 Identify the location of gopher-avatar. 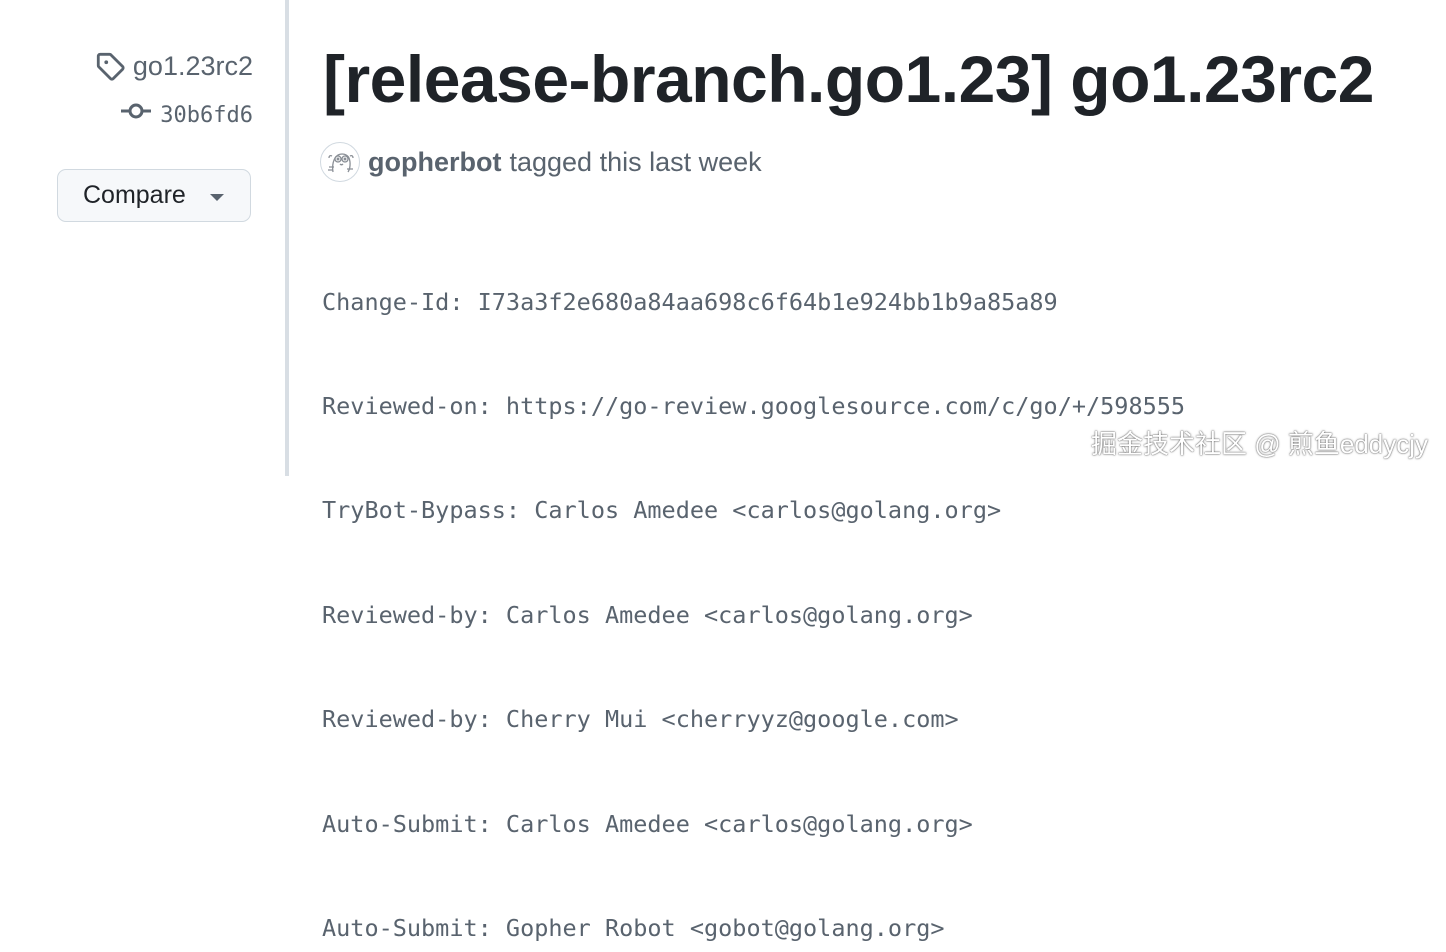
(340, 162).